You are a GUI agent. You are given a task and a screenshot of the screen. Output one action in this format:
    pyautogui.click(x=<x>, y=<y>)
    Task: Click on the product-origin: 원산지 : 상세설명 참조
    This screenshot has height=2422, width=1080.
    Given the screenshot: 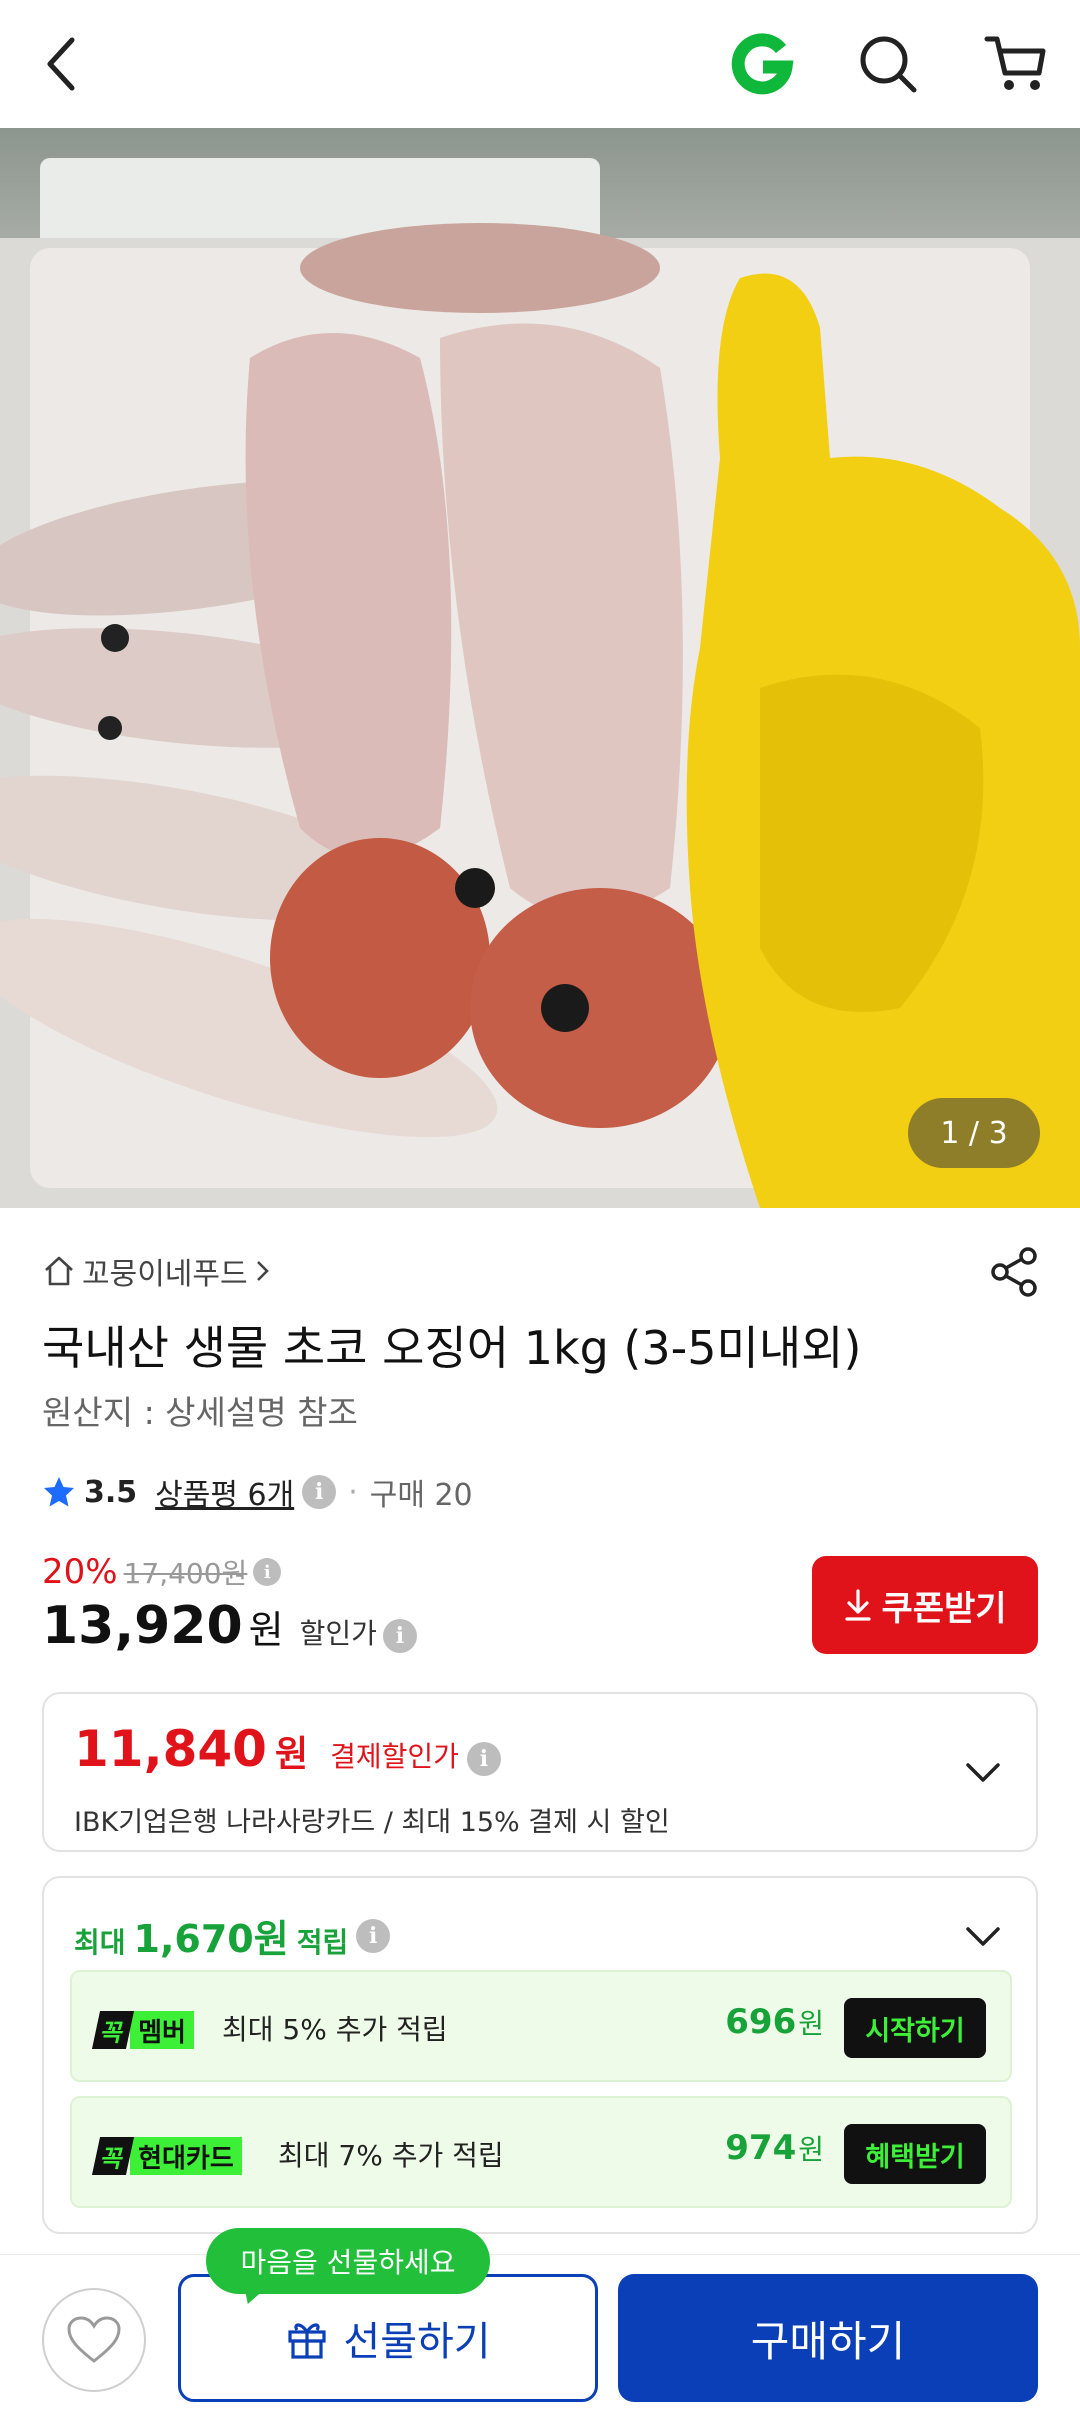 What is the action you would take?
    pyautogui.click(x=200, y=1412)
    